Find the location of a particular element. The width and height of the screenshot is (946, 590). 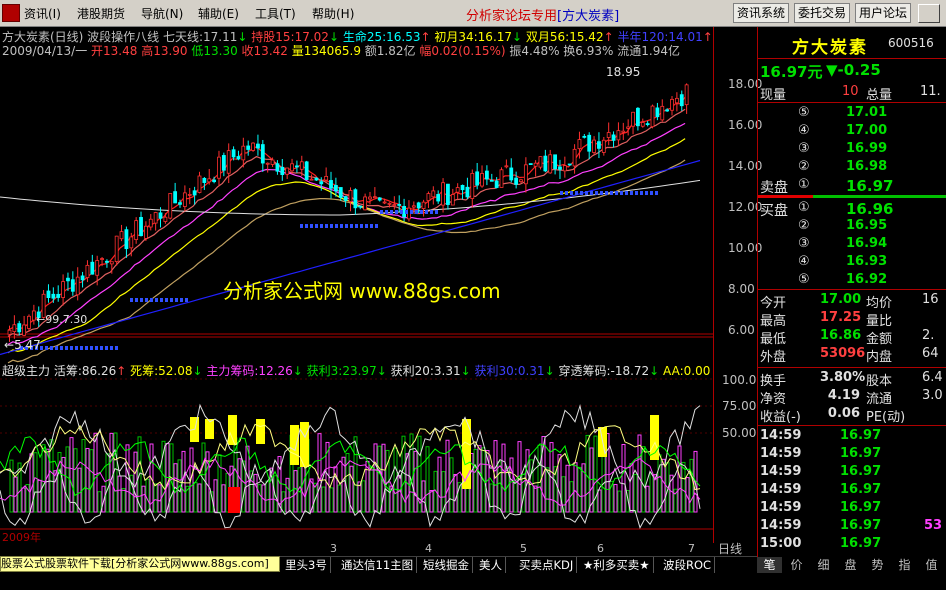

total-vol-label: 总量 is located at coordinates (879, 95).